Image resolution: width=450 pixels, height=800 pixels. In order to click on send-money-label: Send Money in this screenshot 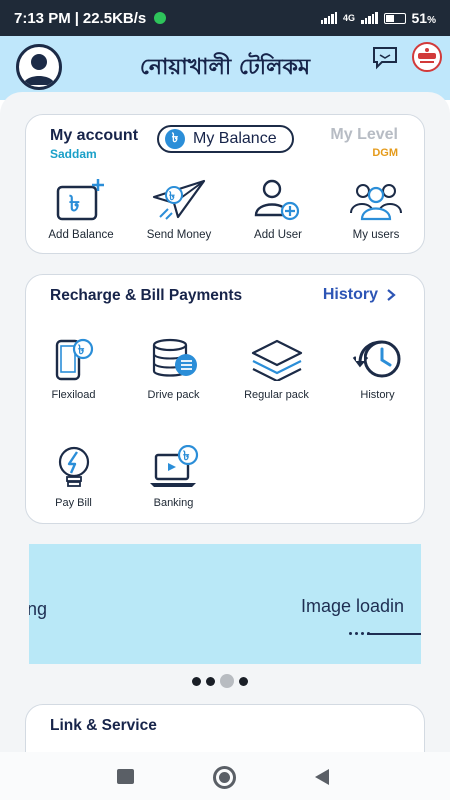, I will do `click(179, 235)`.